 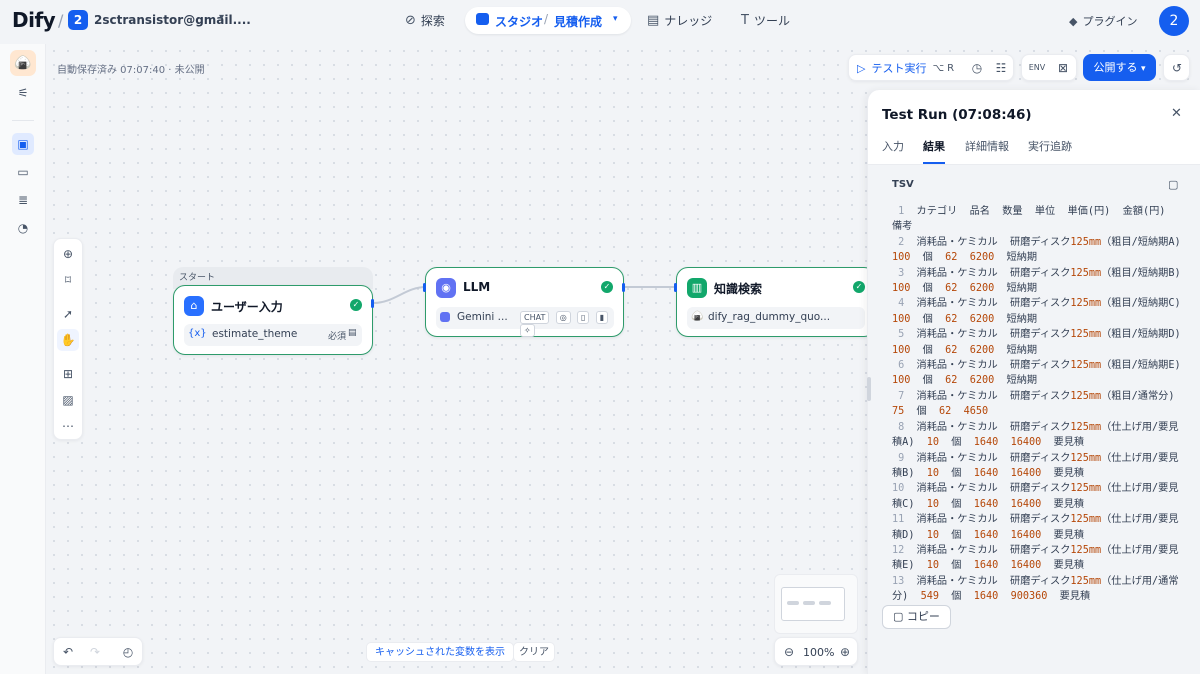 I want to click on copy-label: コピー, so click(x=923, y=616).